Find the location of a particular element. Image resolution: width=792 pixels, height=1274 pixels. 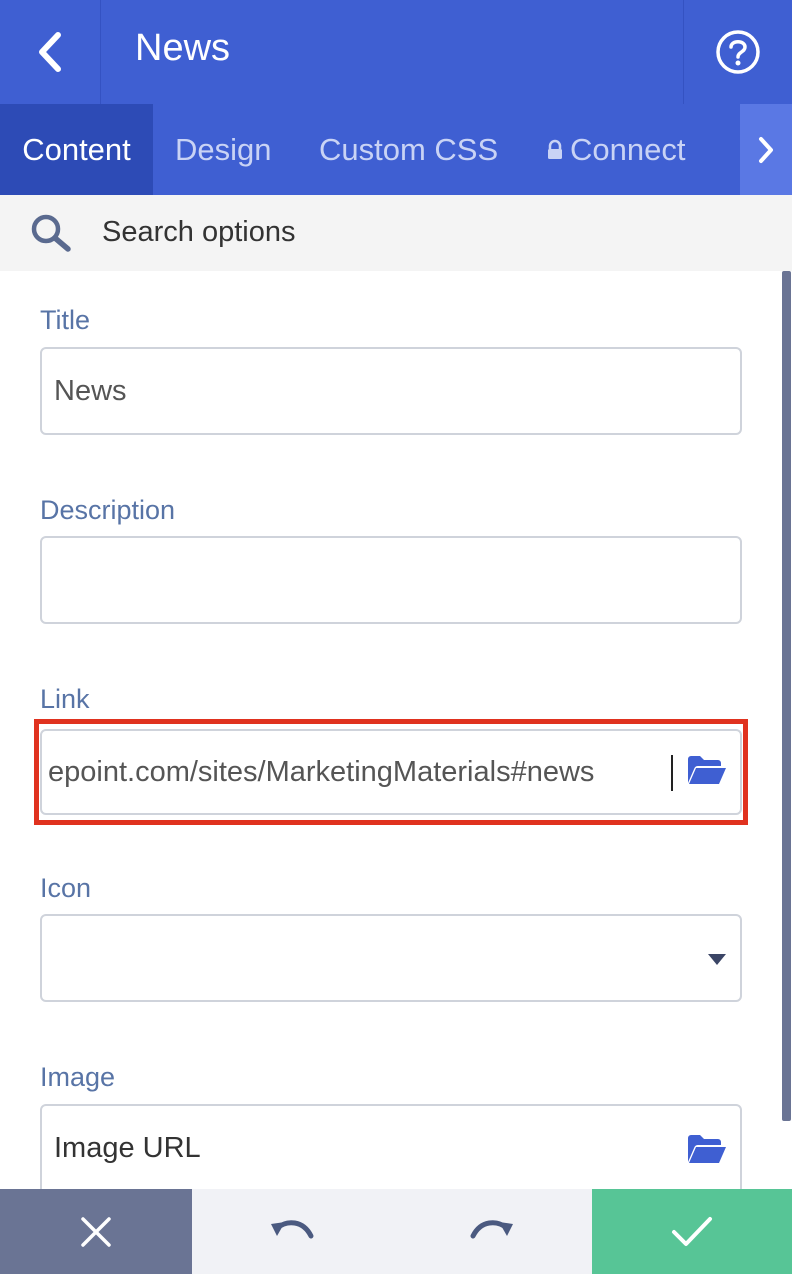

close-icon is located at coordinates (96, 1231).